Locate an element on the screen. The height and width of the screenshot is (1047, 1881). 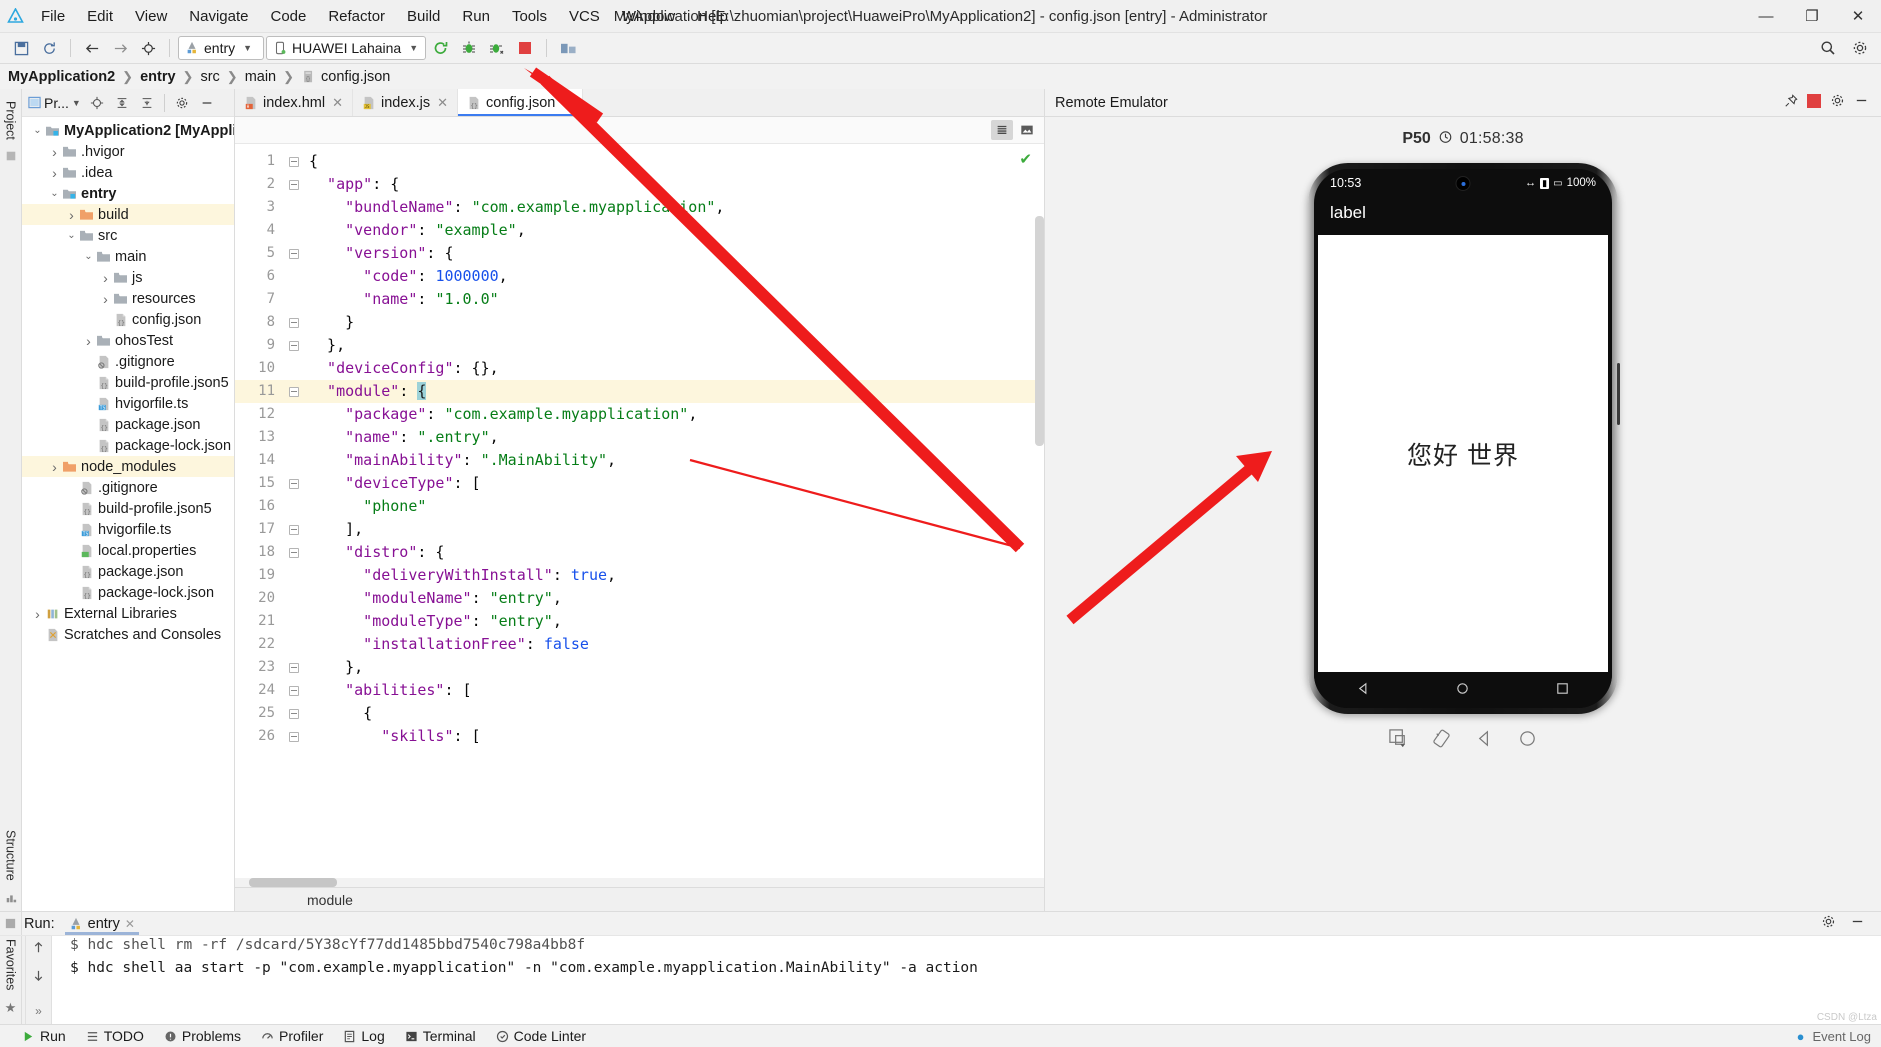
hide-panel-icon is located at coordinates (207, 103).